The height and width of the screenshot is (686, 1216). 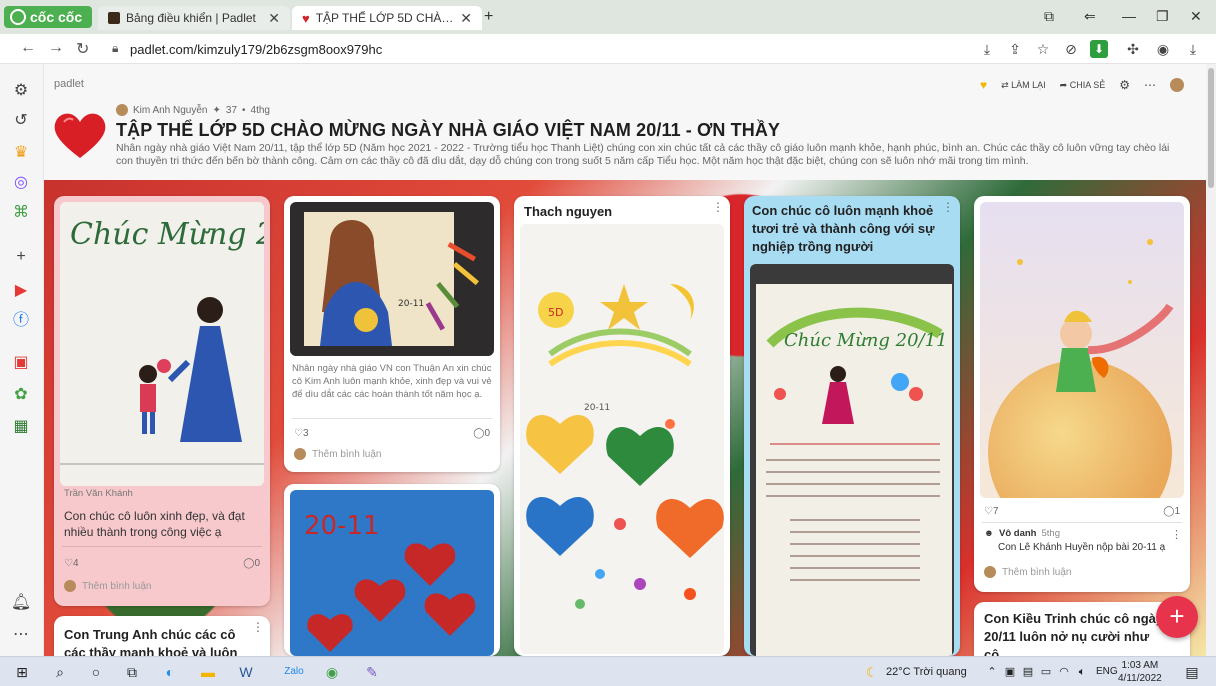 I want to click on zalo-icon: Zalo, so click(x=294, y=672).